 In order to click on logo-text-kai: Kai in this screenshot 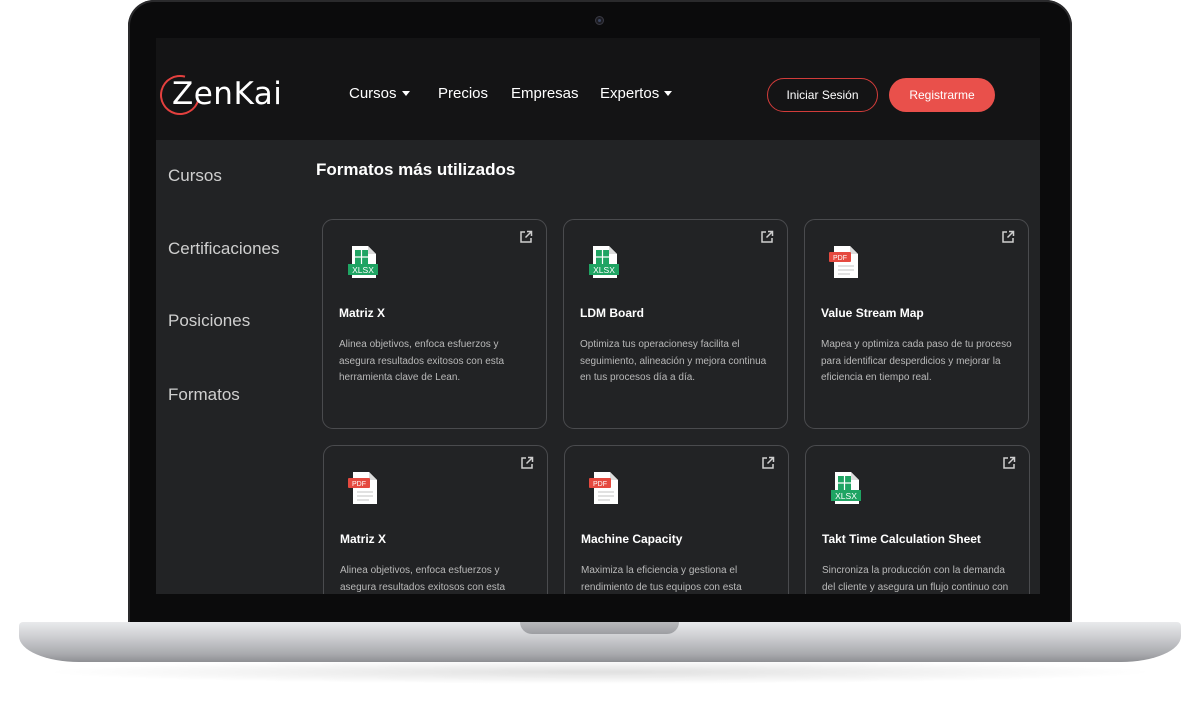, I will do `click(258, 94)`.